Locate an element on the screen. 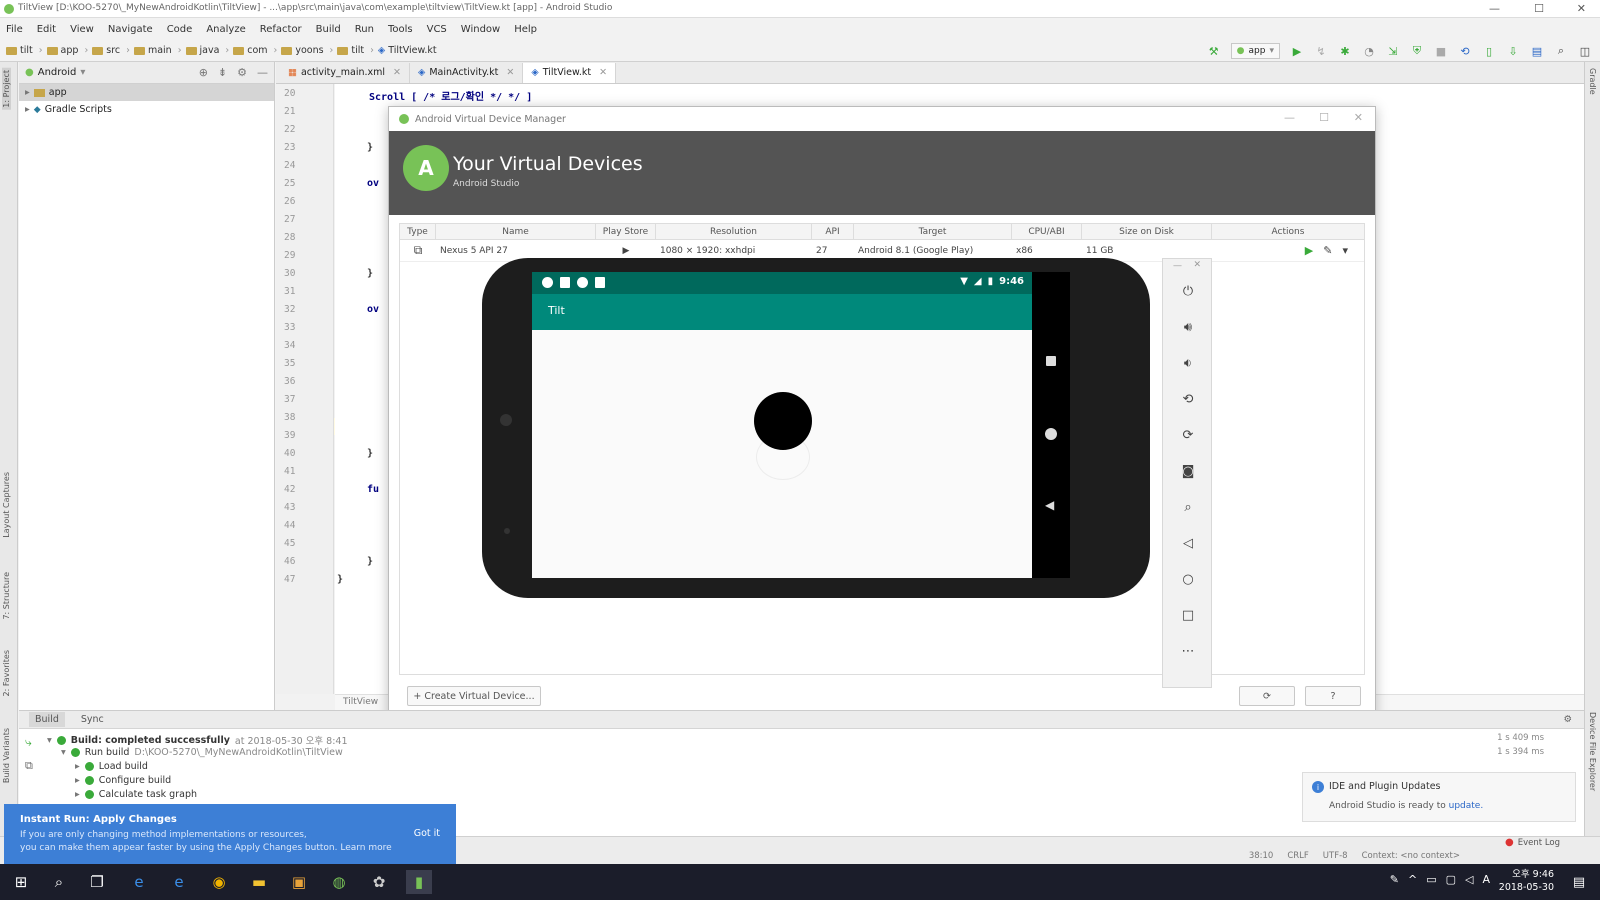 The width and height of the screenshot is (1600, 900). breadcrumb-file: ◈ TiltView.kt is located at coordinates (407, 50).